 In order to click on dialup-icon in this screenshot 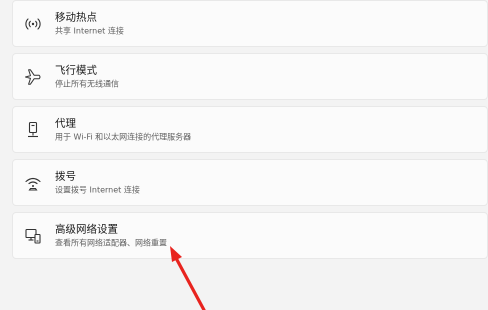, I will do `click(33, 183)`.